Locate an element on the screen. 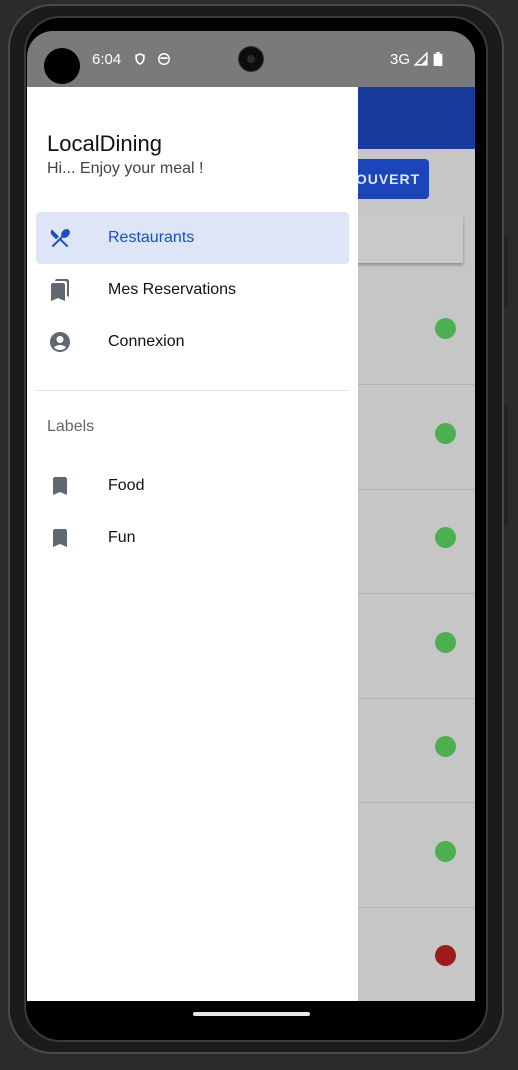 This screenshot has width=518, height=1070. ouvert-filter-button: OUVERT is located at coordinates (388, 179).